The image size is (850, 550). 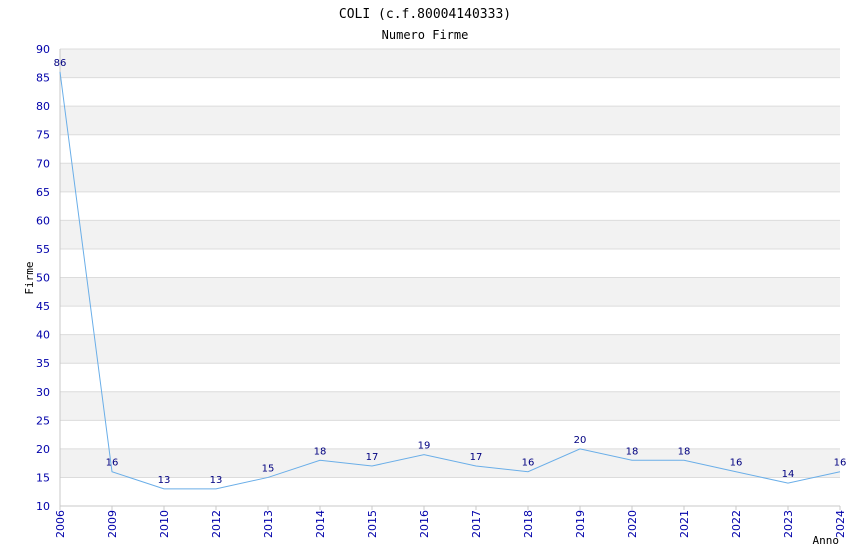 What do you see at coordinates (632, 524) in the screenshot?
I see `x-tick-label: 2020` at bounding box center [632, 524].